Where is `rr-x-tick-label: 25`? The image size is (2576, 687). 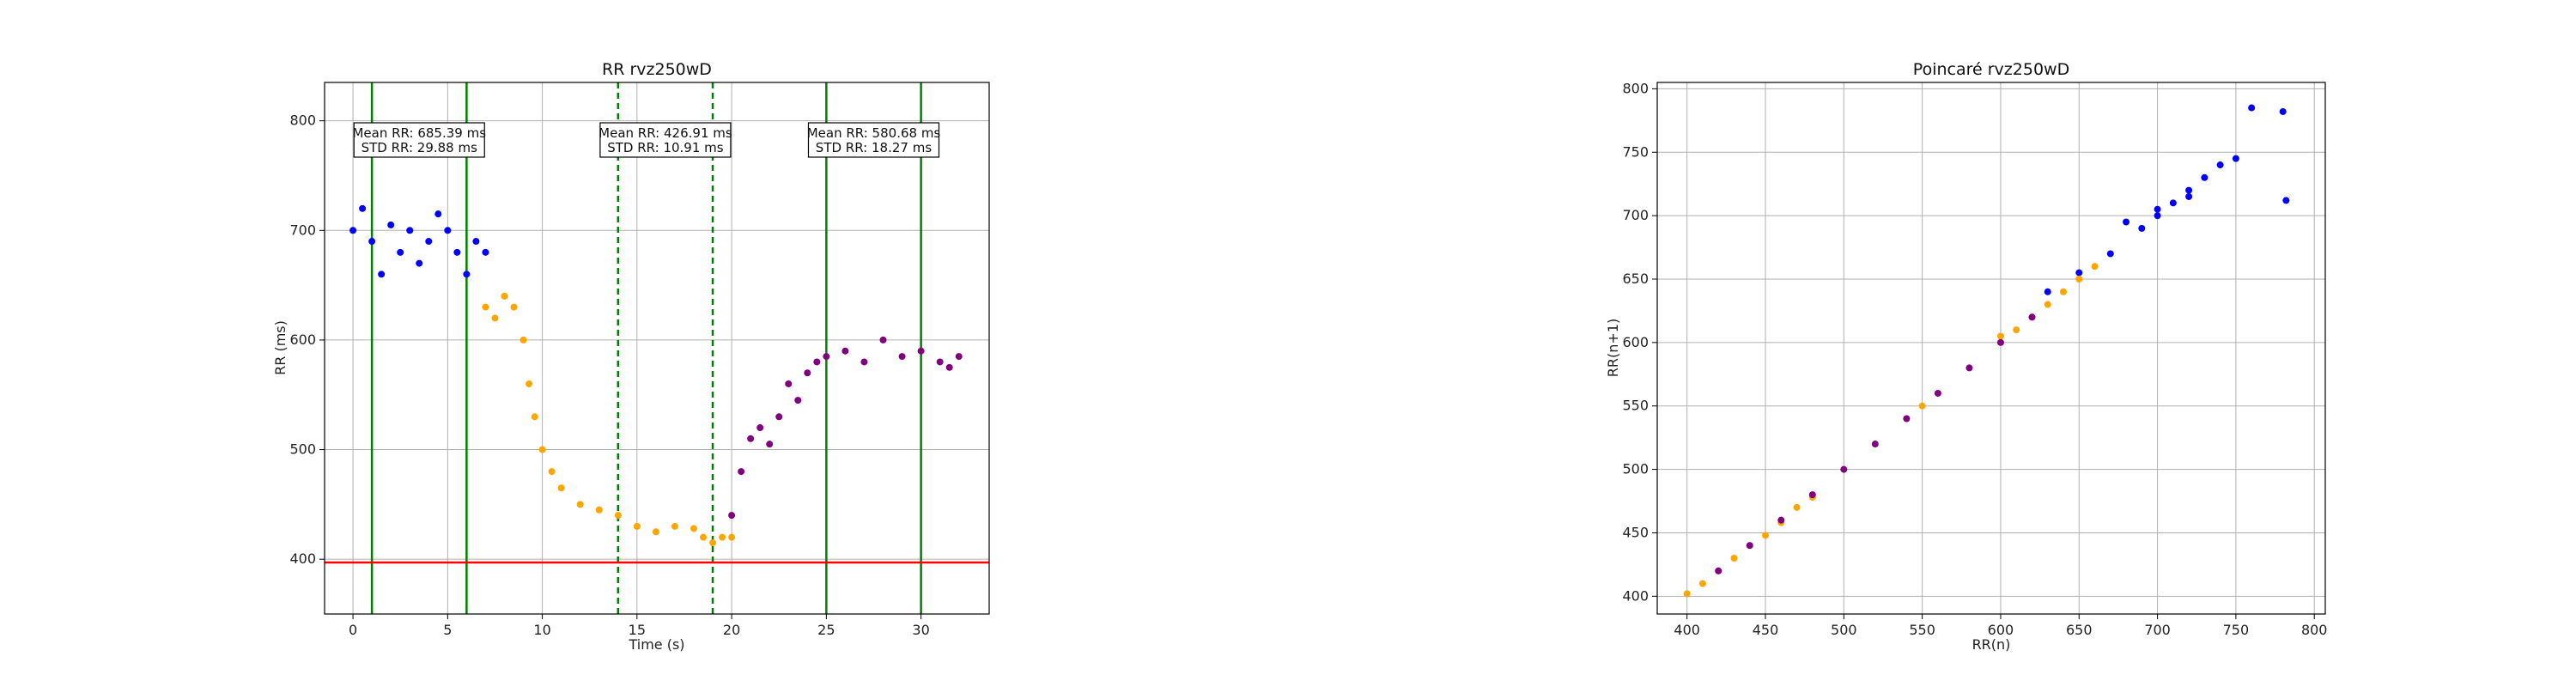 rr-x-tick-label: 25 is located at coordinates (826, 630).